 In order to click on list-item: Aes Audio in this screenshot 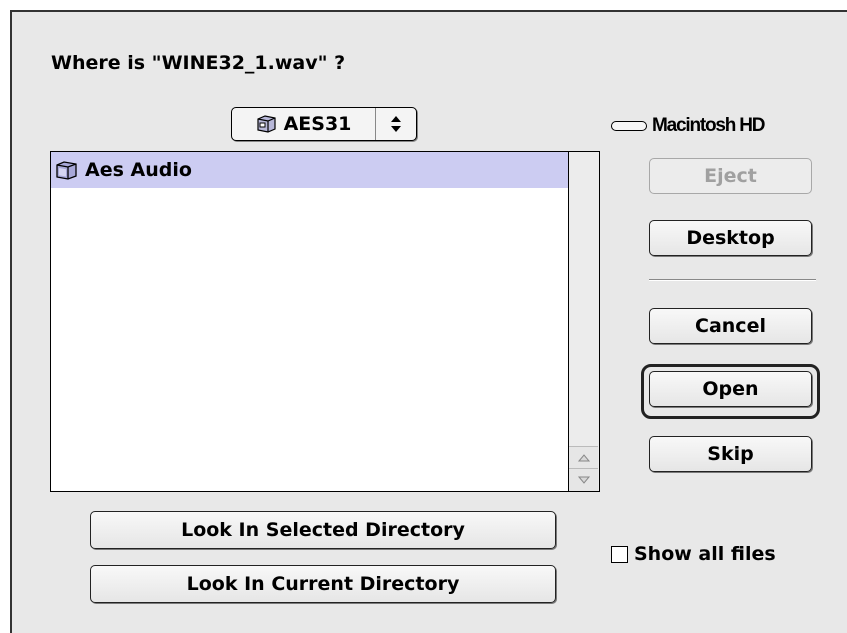, I will do `click(310, 170)`.